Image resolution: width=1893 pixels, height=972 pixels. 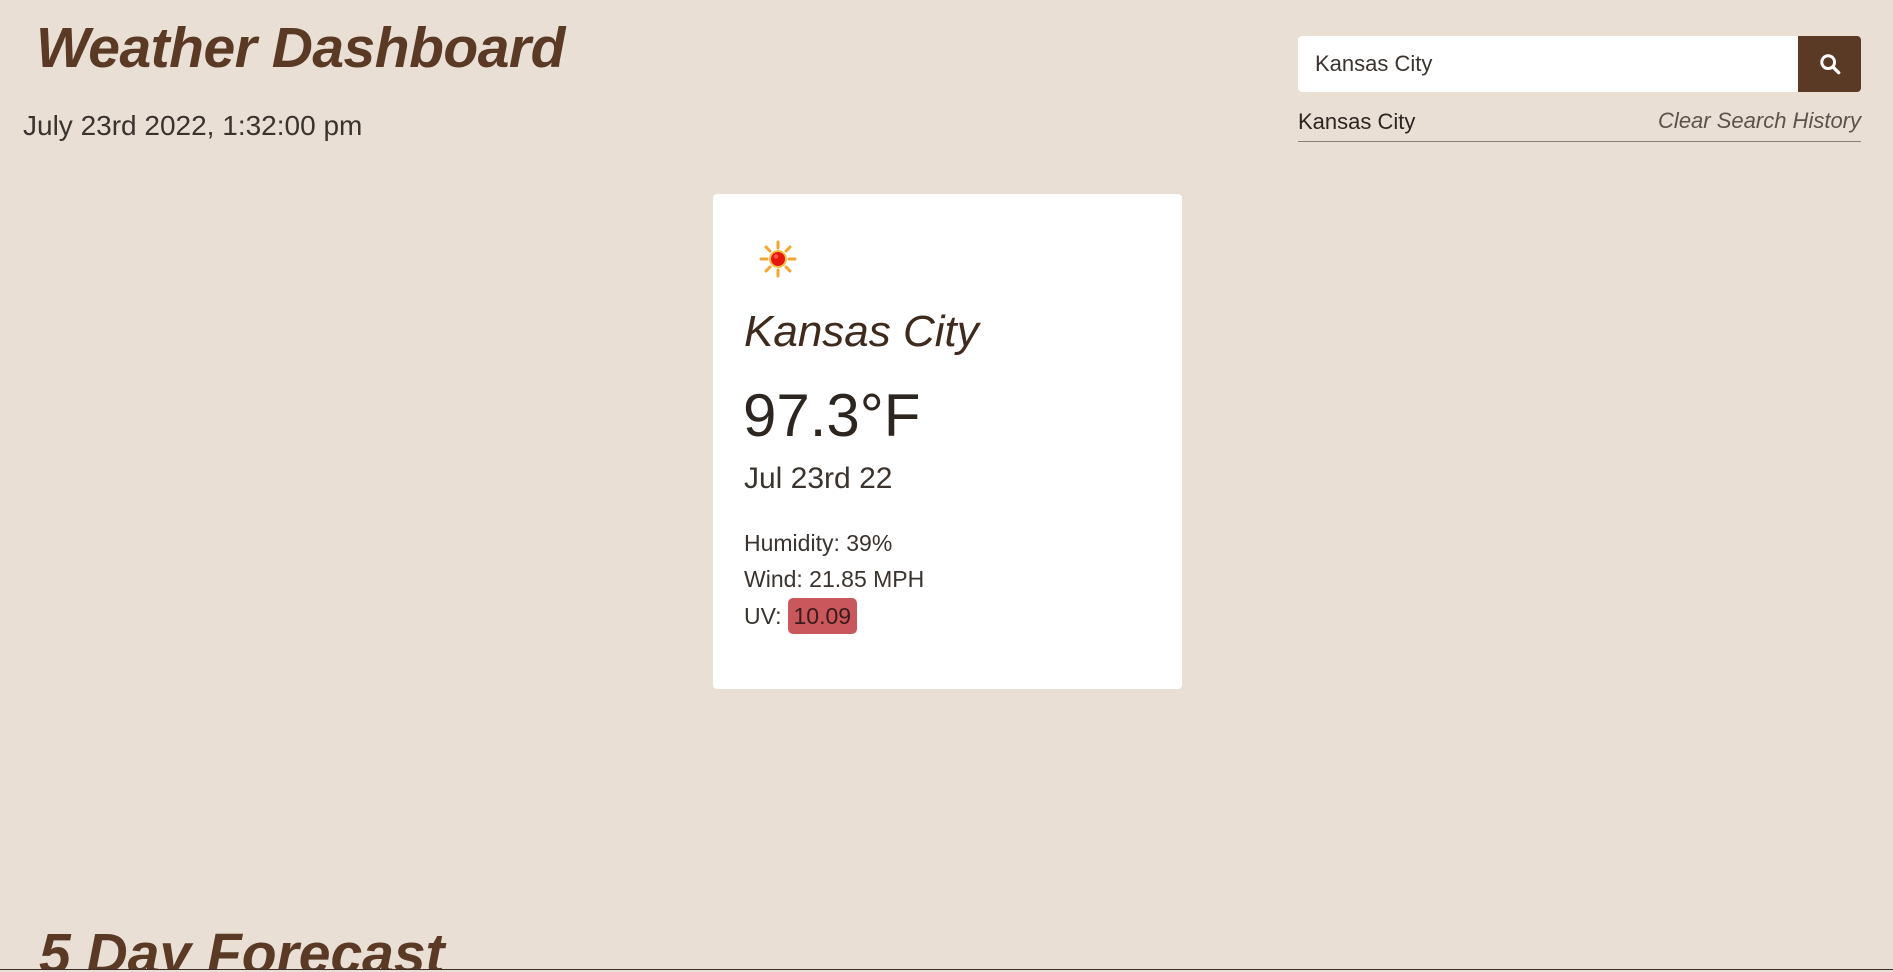 I want to click on search-icon, so click(x=1829, y=64).